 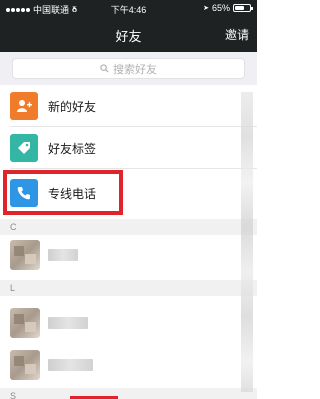 What do you see at coordinates (72, 148) in the screenshot?
I see `menu-label: 好友标签` at bounding box center [72, 148].